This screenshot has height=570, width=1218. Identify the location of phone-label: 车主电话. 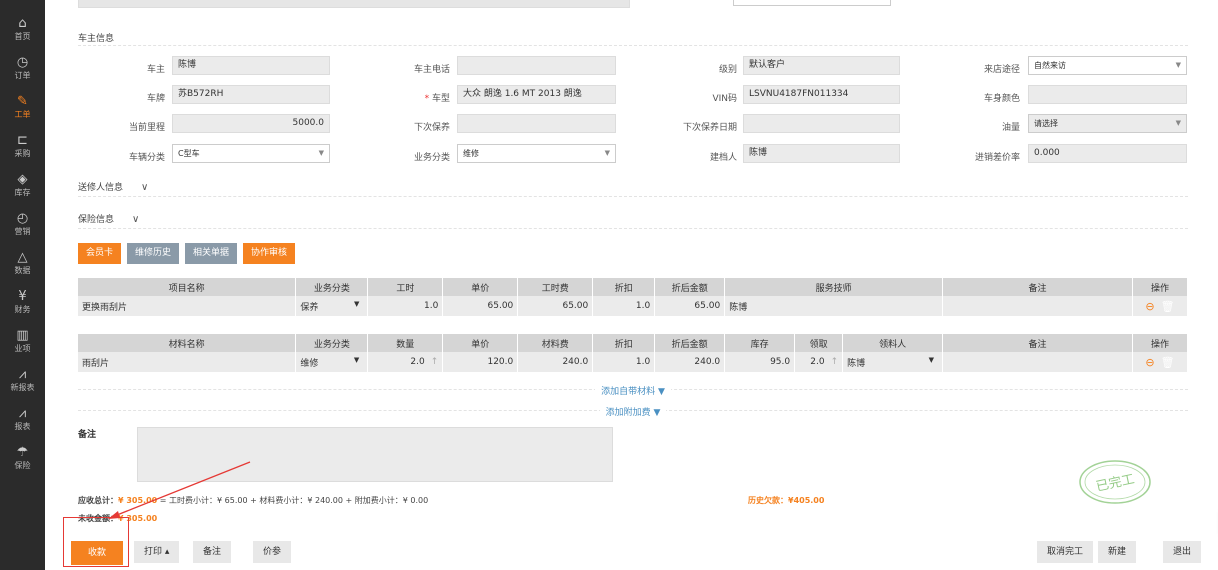
(431, 70).